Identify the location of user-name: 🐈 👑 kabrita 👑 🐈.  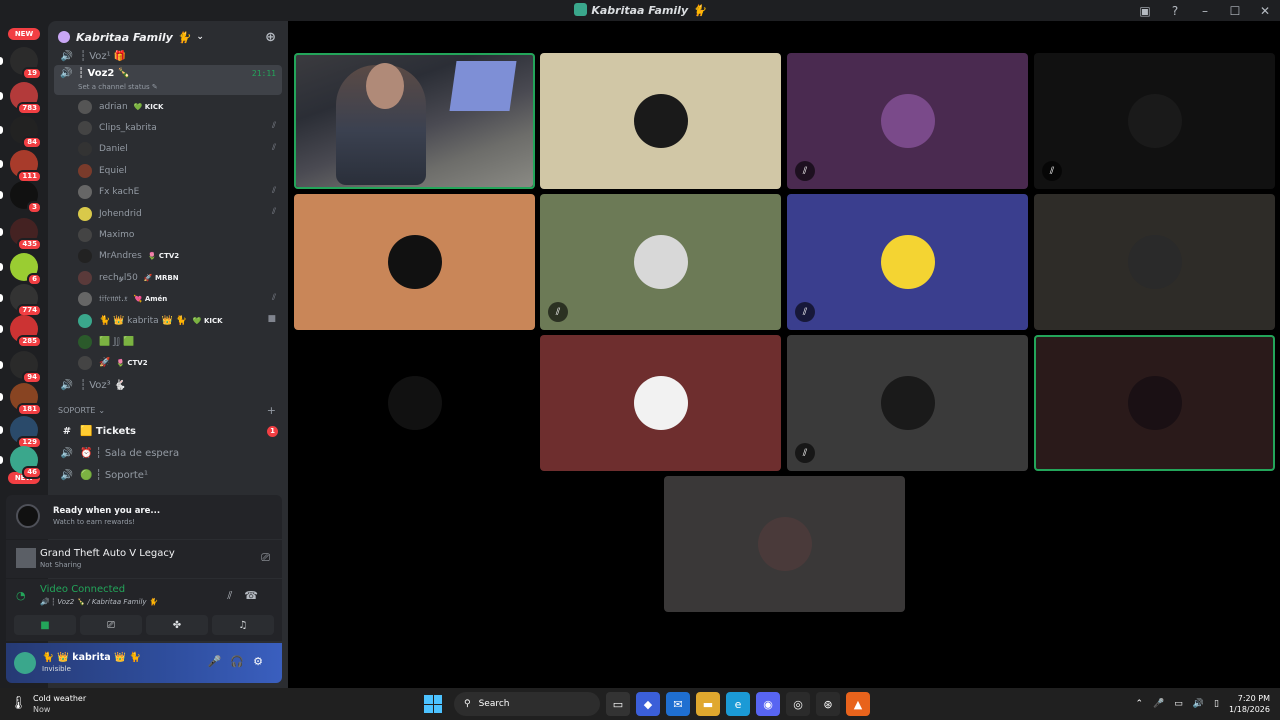
(91, 657).